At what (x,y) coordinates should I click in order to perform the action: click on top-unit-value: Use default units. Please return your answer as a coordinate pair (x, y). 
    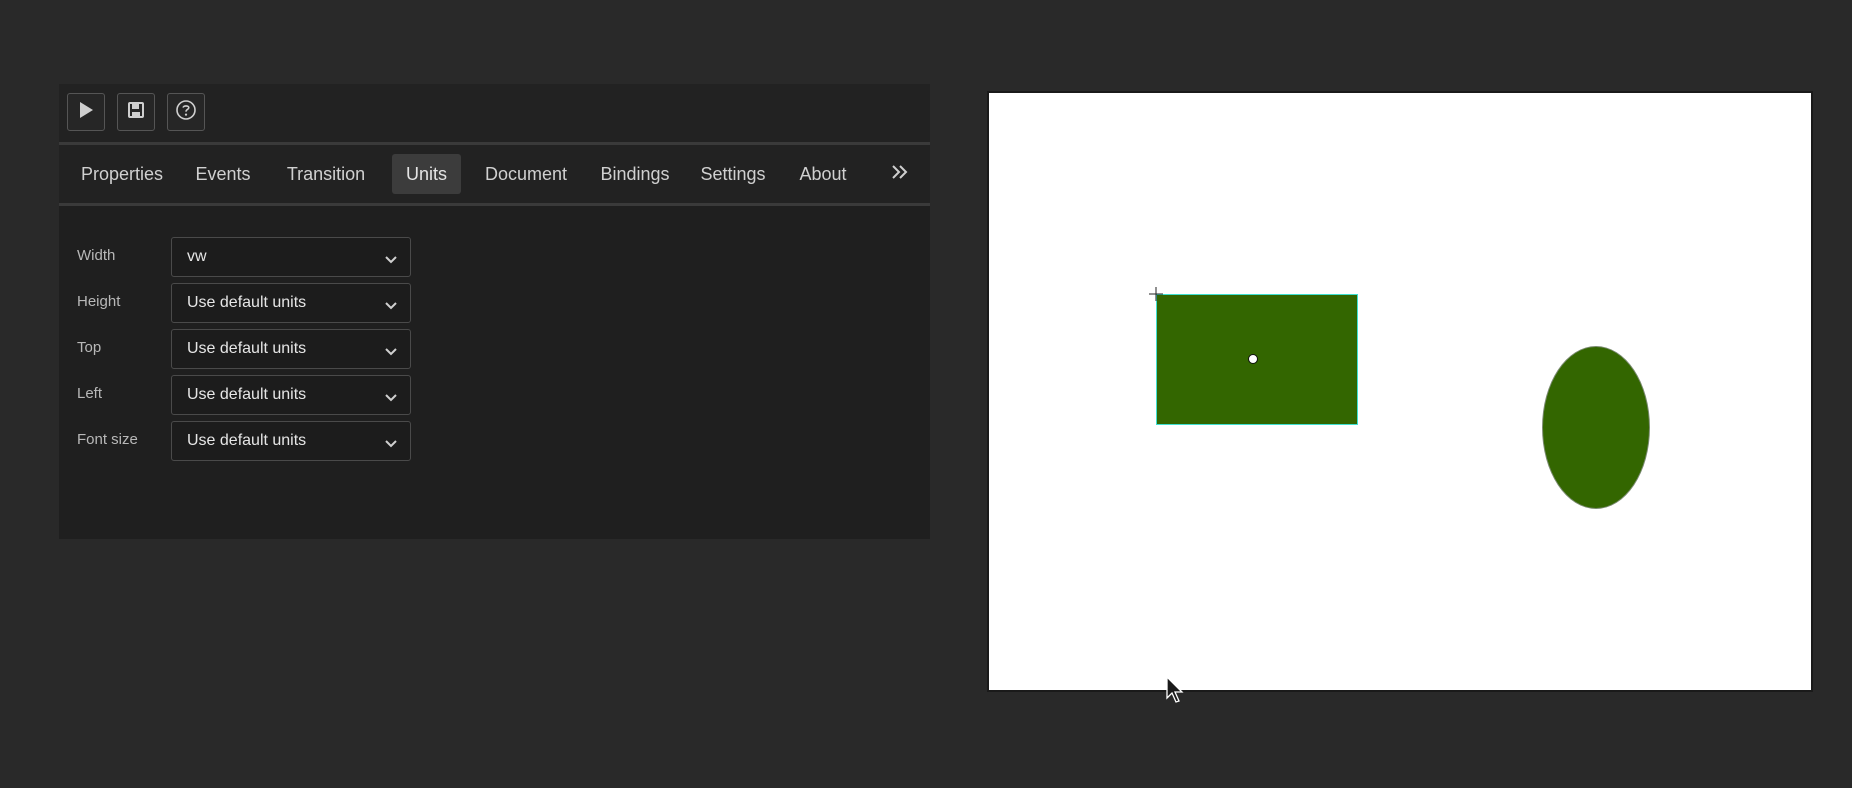
    Looking at the image, I should click on (247, 348).